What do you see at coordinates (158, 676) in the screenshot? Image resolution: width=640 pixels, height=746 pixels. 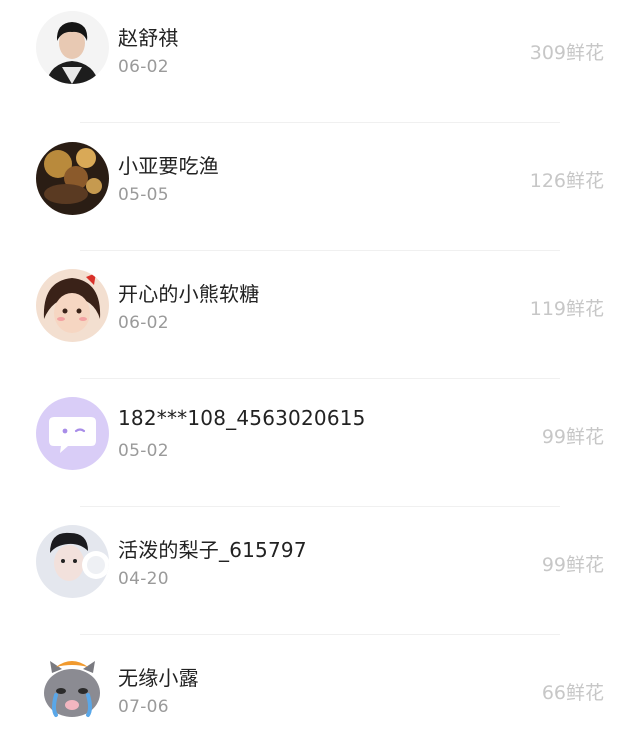 I see `user-name: 无缘小露` at bounding box center [158, 676].